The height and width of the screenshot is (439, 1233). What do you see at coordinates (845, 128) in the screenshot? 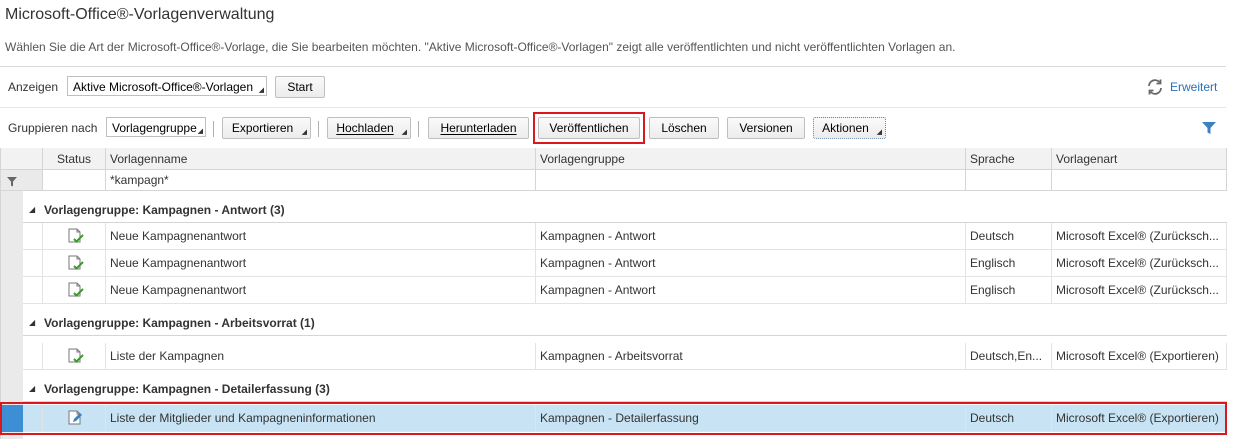
I see `actions-label: Aktionen` at bounding box center [845, 128].